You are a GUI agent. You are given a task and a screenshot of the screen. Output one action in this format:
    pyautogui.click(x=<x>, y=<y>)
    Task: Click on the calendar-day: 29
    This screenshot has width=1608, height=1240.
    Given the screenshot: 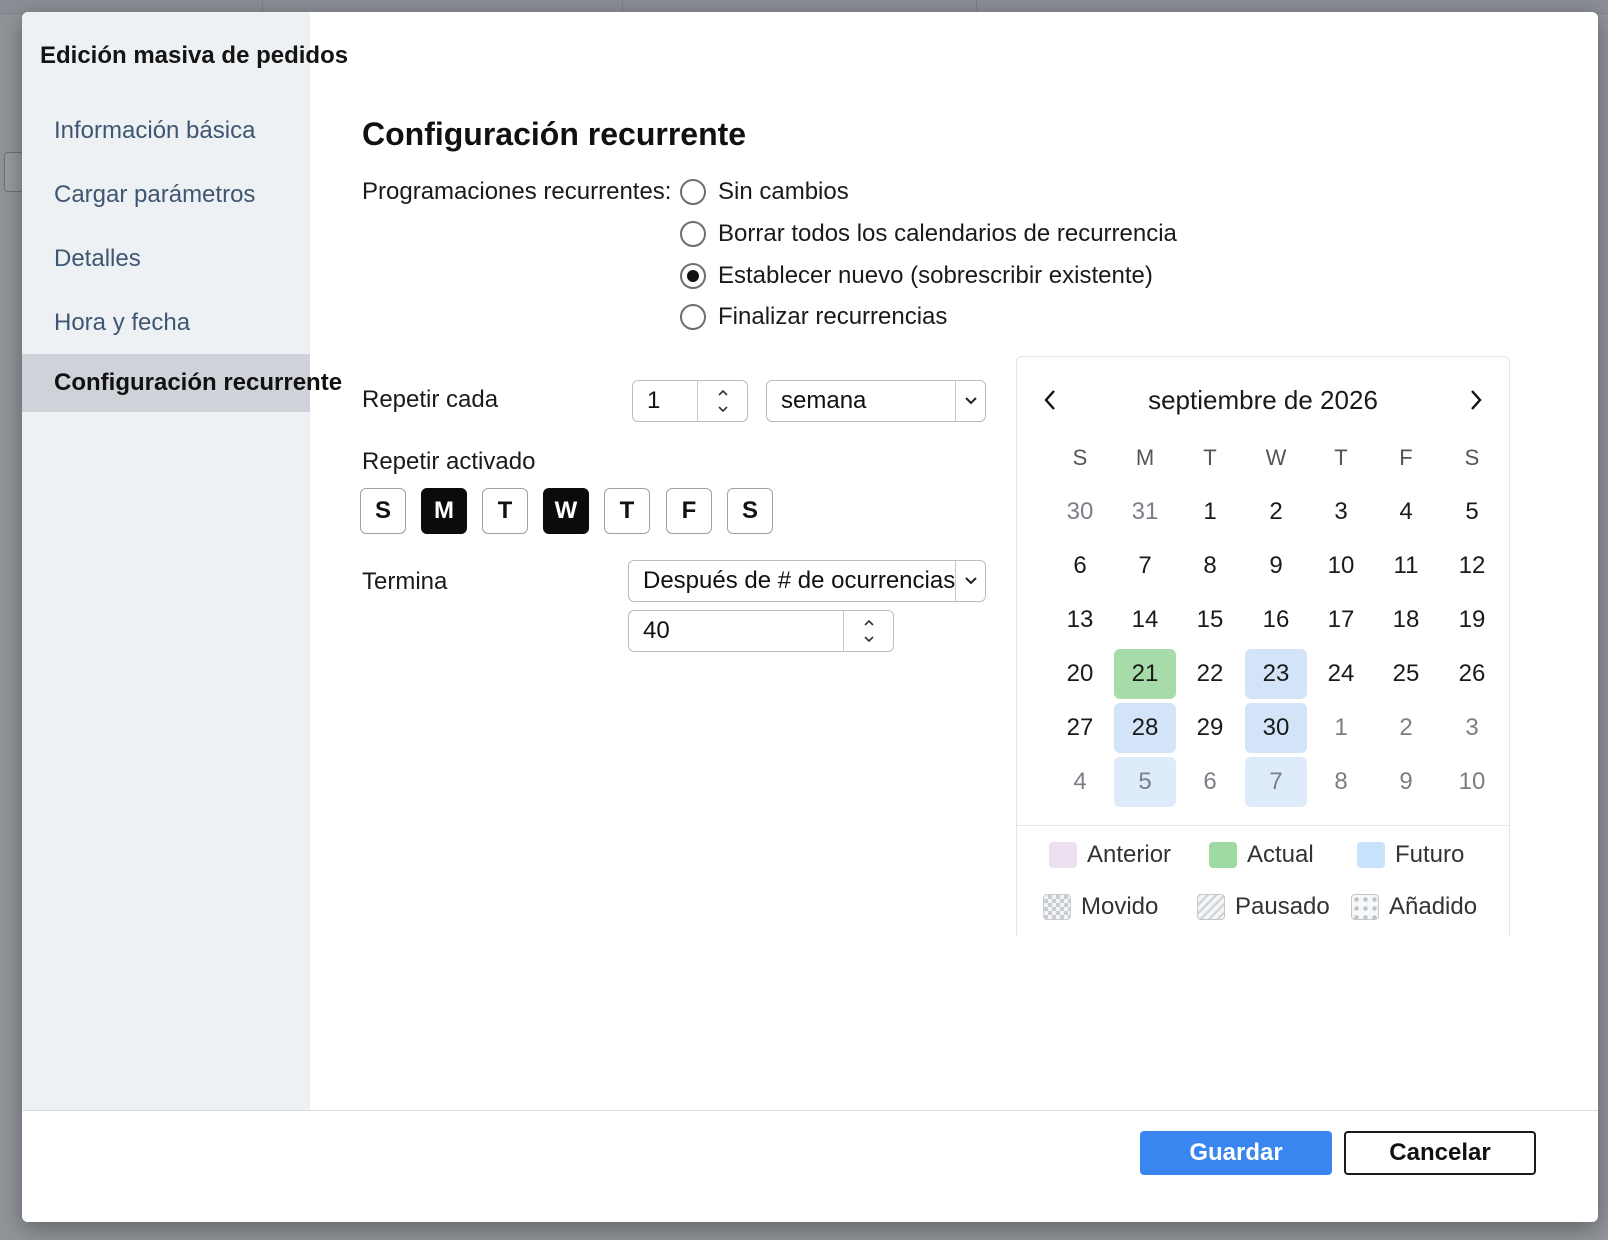 What is the action you would take?
    pyautogui.click(x=1210, y=728)
    